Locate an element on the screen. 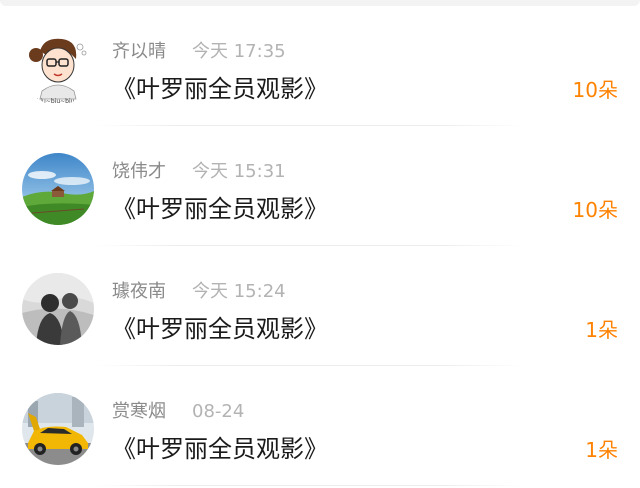 Image resolution: width=640 pixels, height=488 pixels. cartoon-girl-glasses-icon: biu~biu~biu~ is located at coordinates (58, 69).